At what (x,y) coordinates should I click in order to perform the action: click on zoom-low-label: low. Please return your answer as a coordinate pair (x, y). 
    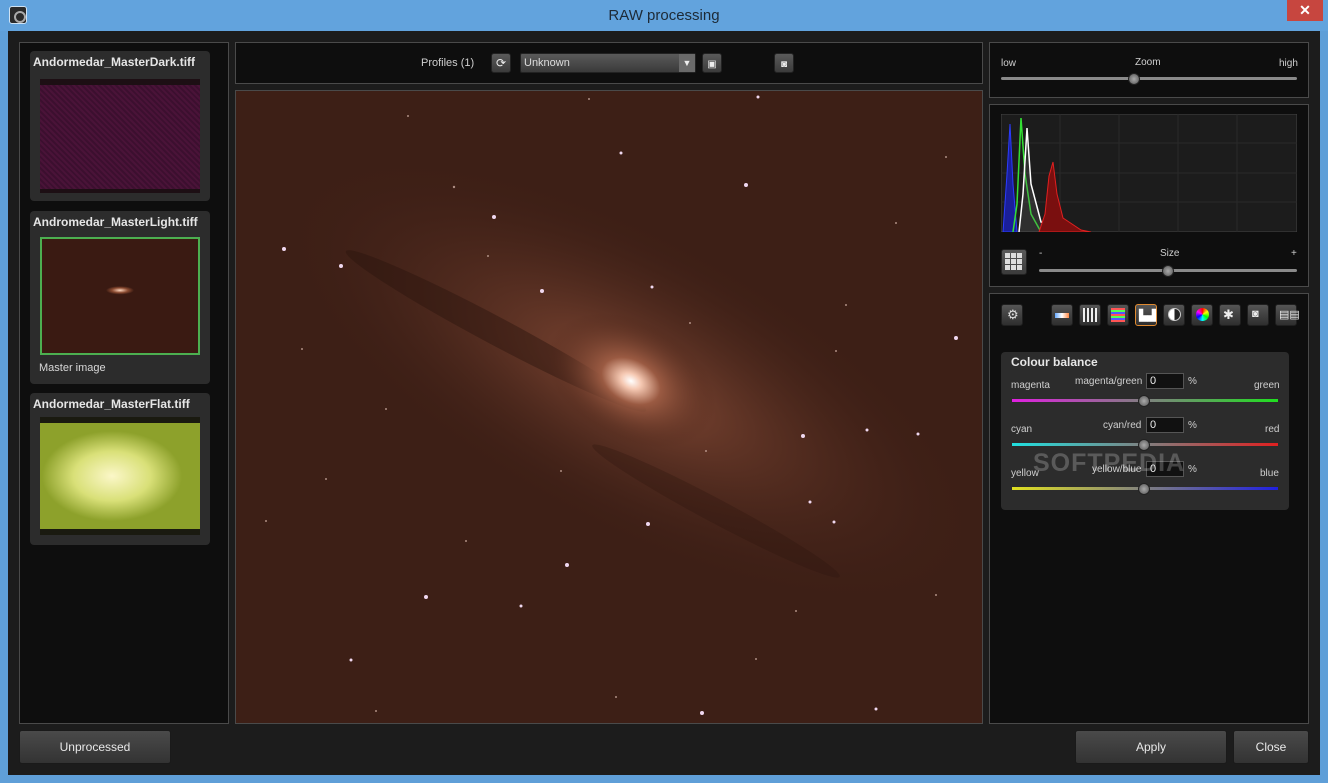
    Looking at the image, I should click on (1009, 63).